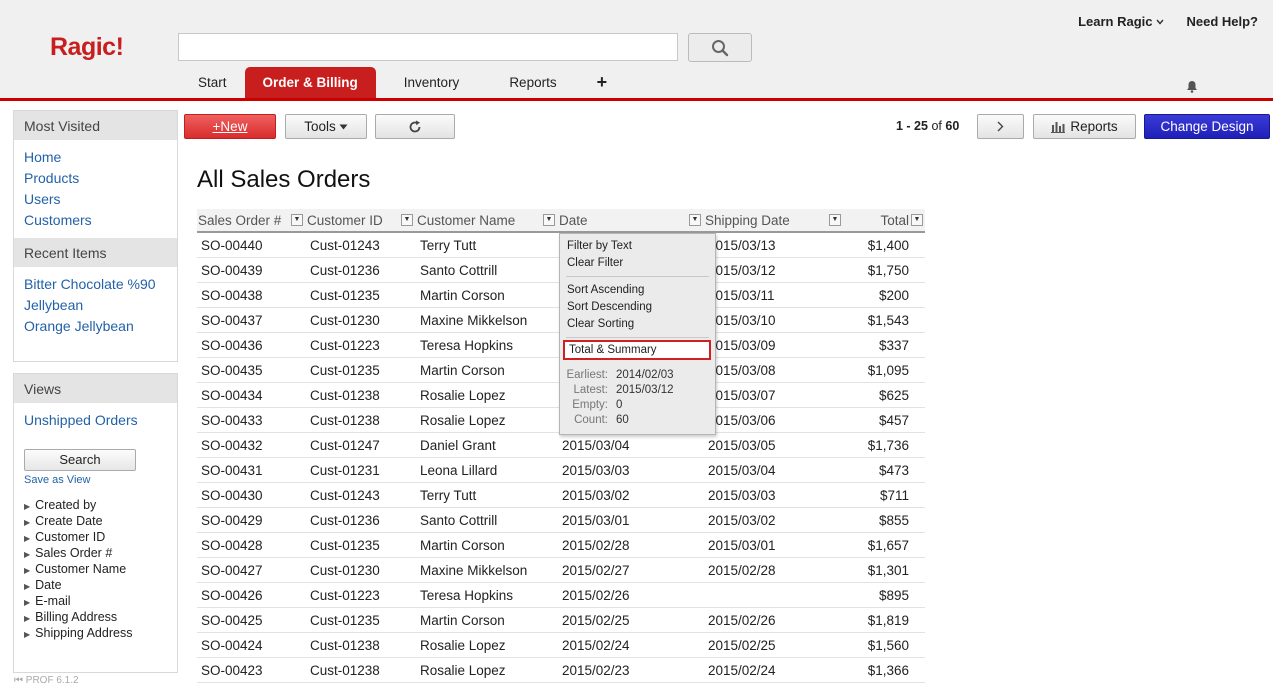 This screenshot has height=686, width=1273. Describe the element at coordinates (463, 420) in the screenshot. I see `cell-customer-name: Rosalie Lopez` at that location.